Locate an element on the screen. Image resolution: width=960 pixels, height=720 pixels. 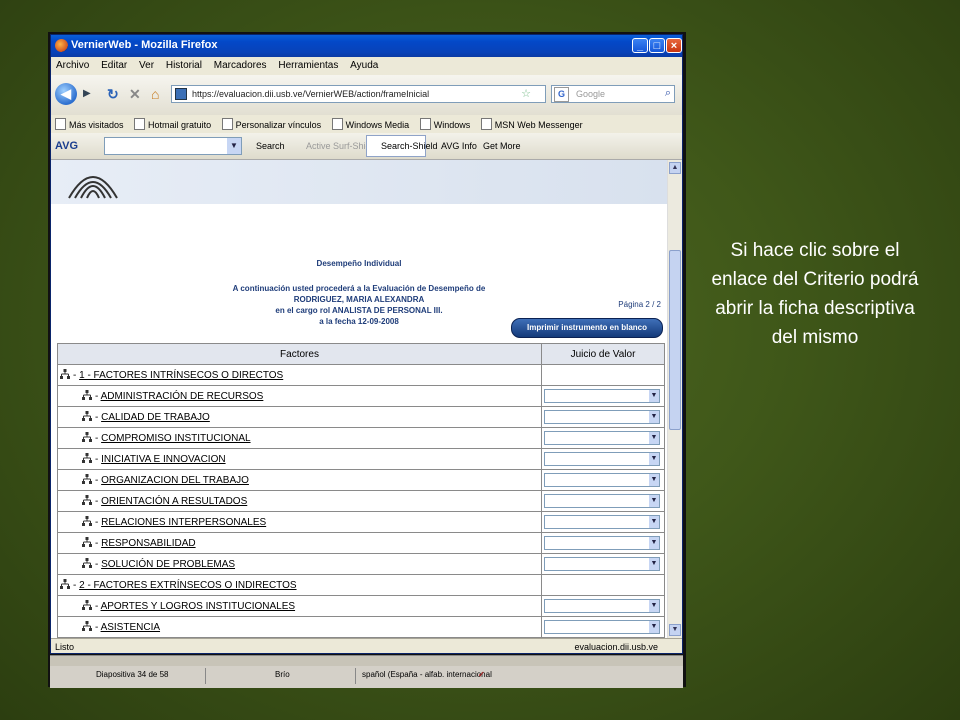
bookmark-item: Personalizar vínculos is located at coordinates (271, 124).